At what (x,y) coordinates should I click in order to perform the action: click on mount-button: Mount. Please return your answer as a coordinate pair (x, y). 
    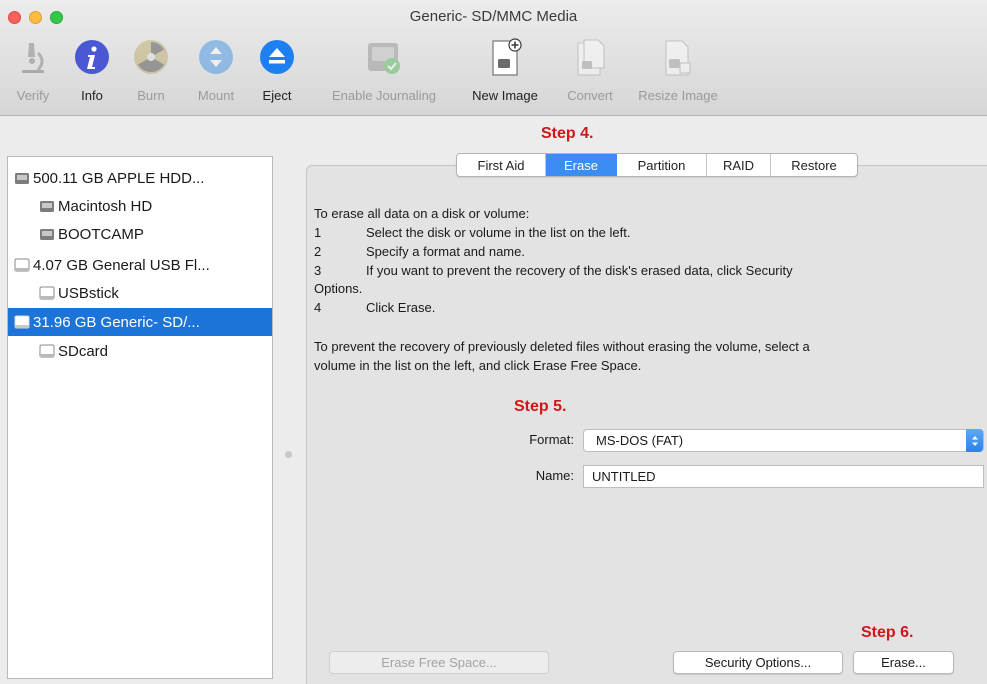
    Looking at the image, I should click on (216, 75).